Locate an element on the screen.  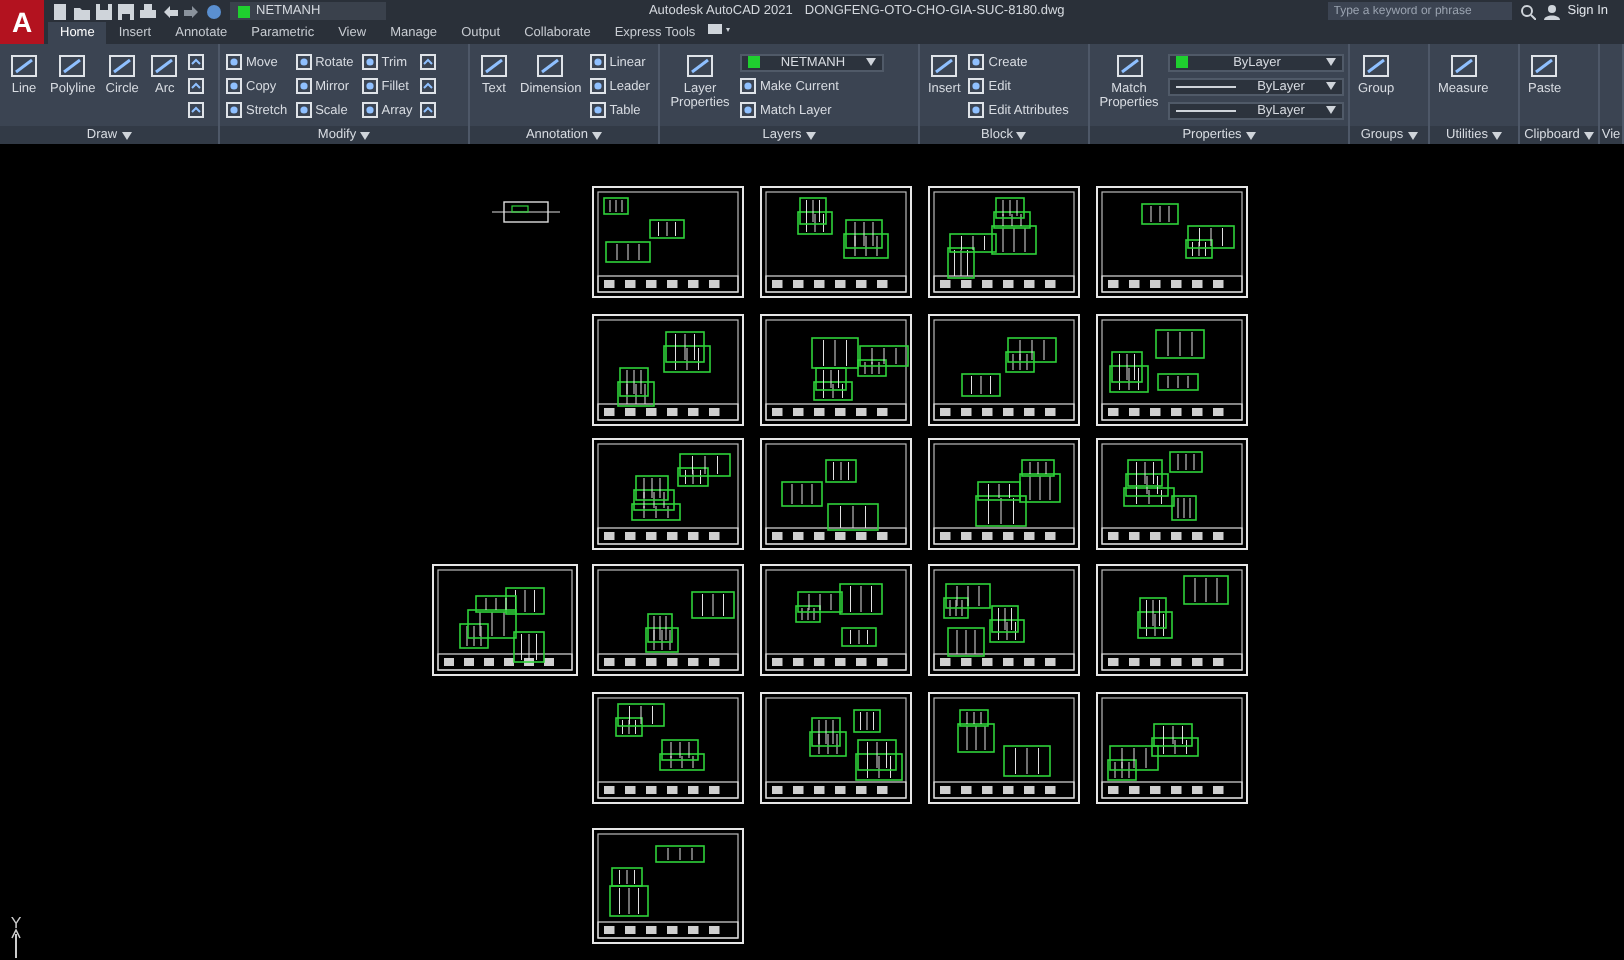
axis-label: Y is located at coordinates (16, 923).